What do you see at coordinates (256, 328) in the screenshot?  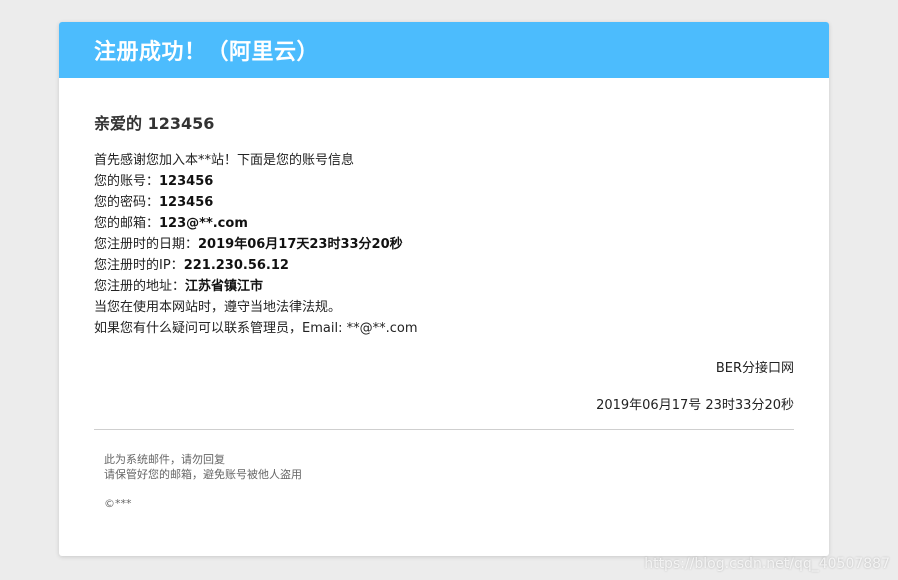 I see `contact-text: 如果您有什么疑问可以联系管理员，Email: **@**.com` at bounding box center [256, 328].